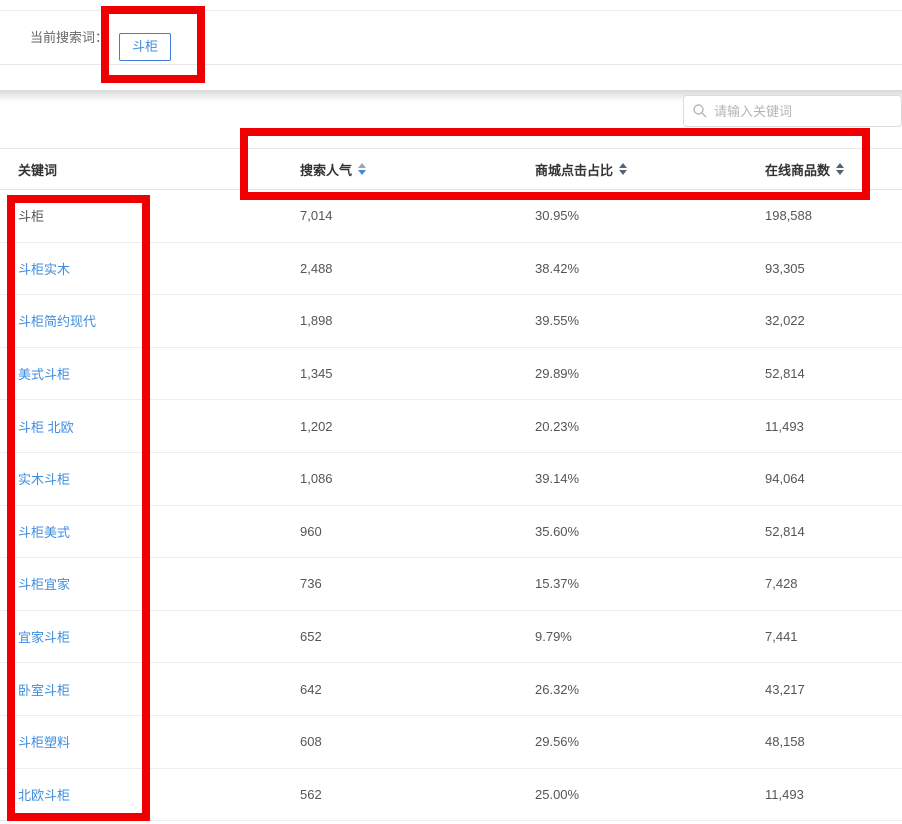 The width and height of the screenshot is (902, 824). I want to click on click-ratio-value: 25.00%, so click(557, 794).